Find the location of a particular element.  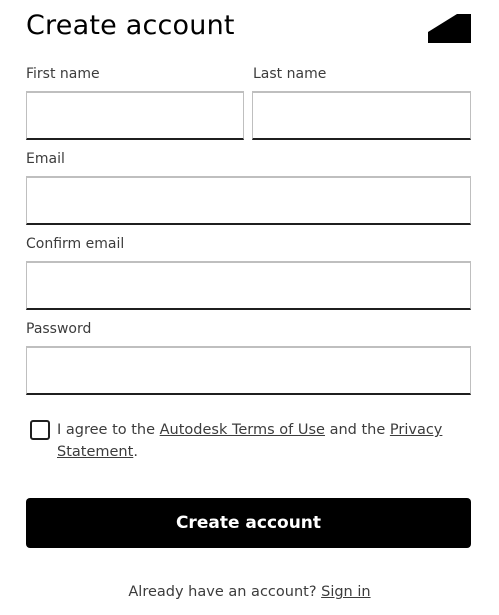

terms-of-use-link: Autodesk Terms of Use is located at coordinates (242, 430).